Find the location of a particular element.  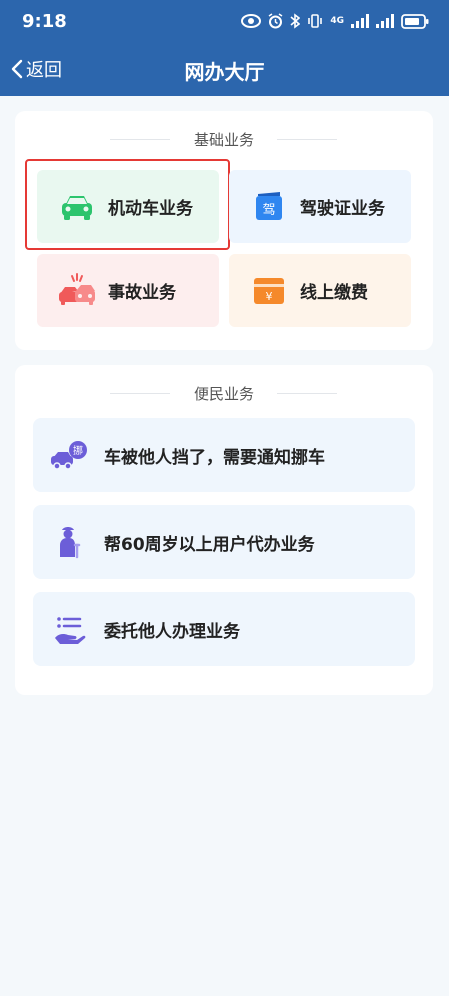

app-header: 9:18 4G 返回 网办大厅 is located at coordinates (224, 48).